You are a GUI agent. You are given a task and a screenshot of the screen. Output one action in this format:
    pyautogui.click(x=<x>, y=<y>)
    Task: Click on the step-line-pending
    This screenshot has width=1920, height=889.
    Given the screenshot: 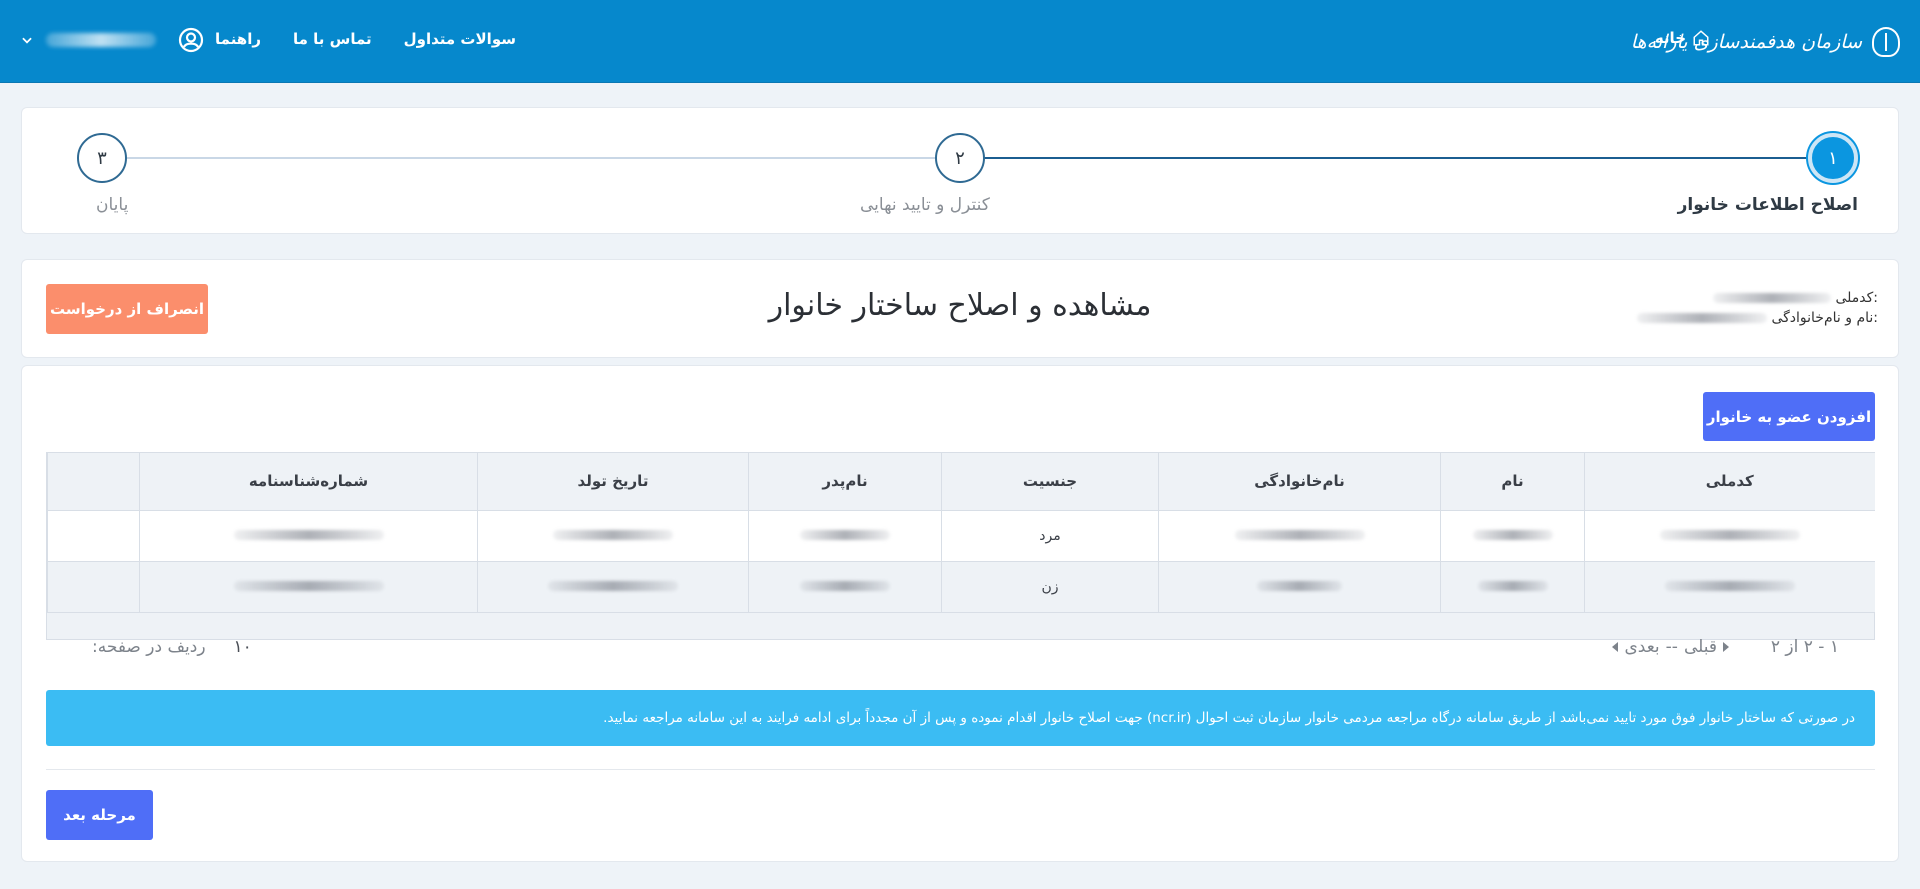 What is the action you would take?
    pyautogui.click(x=542, y=158)
    